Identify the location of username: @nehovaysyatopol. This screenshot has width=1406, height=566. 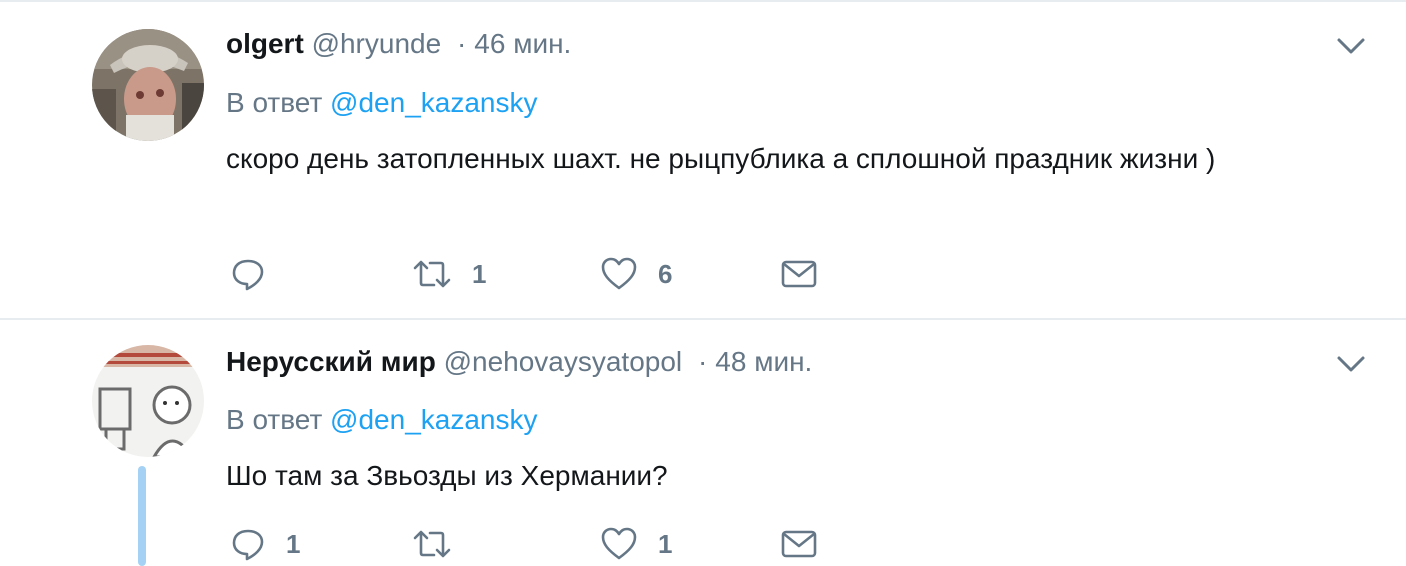
(563, 361).